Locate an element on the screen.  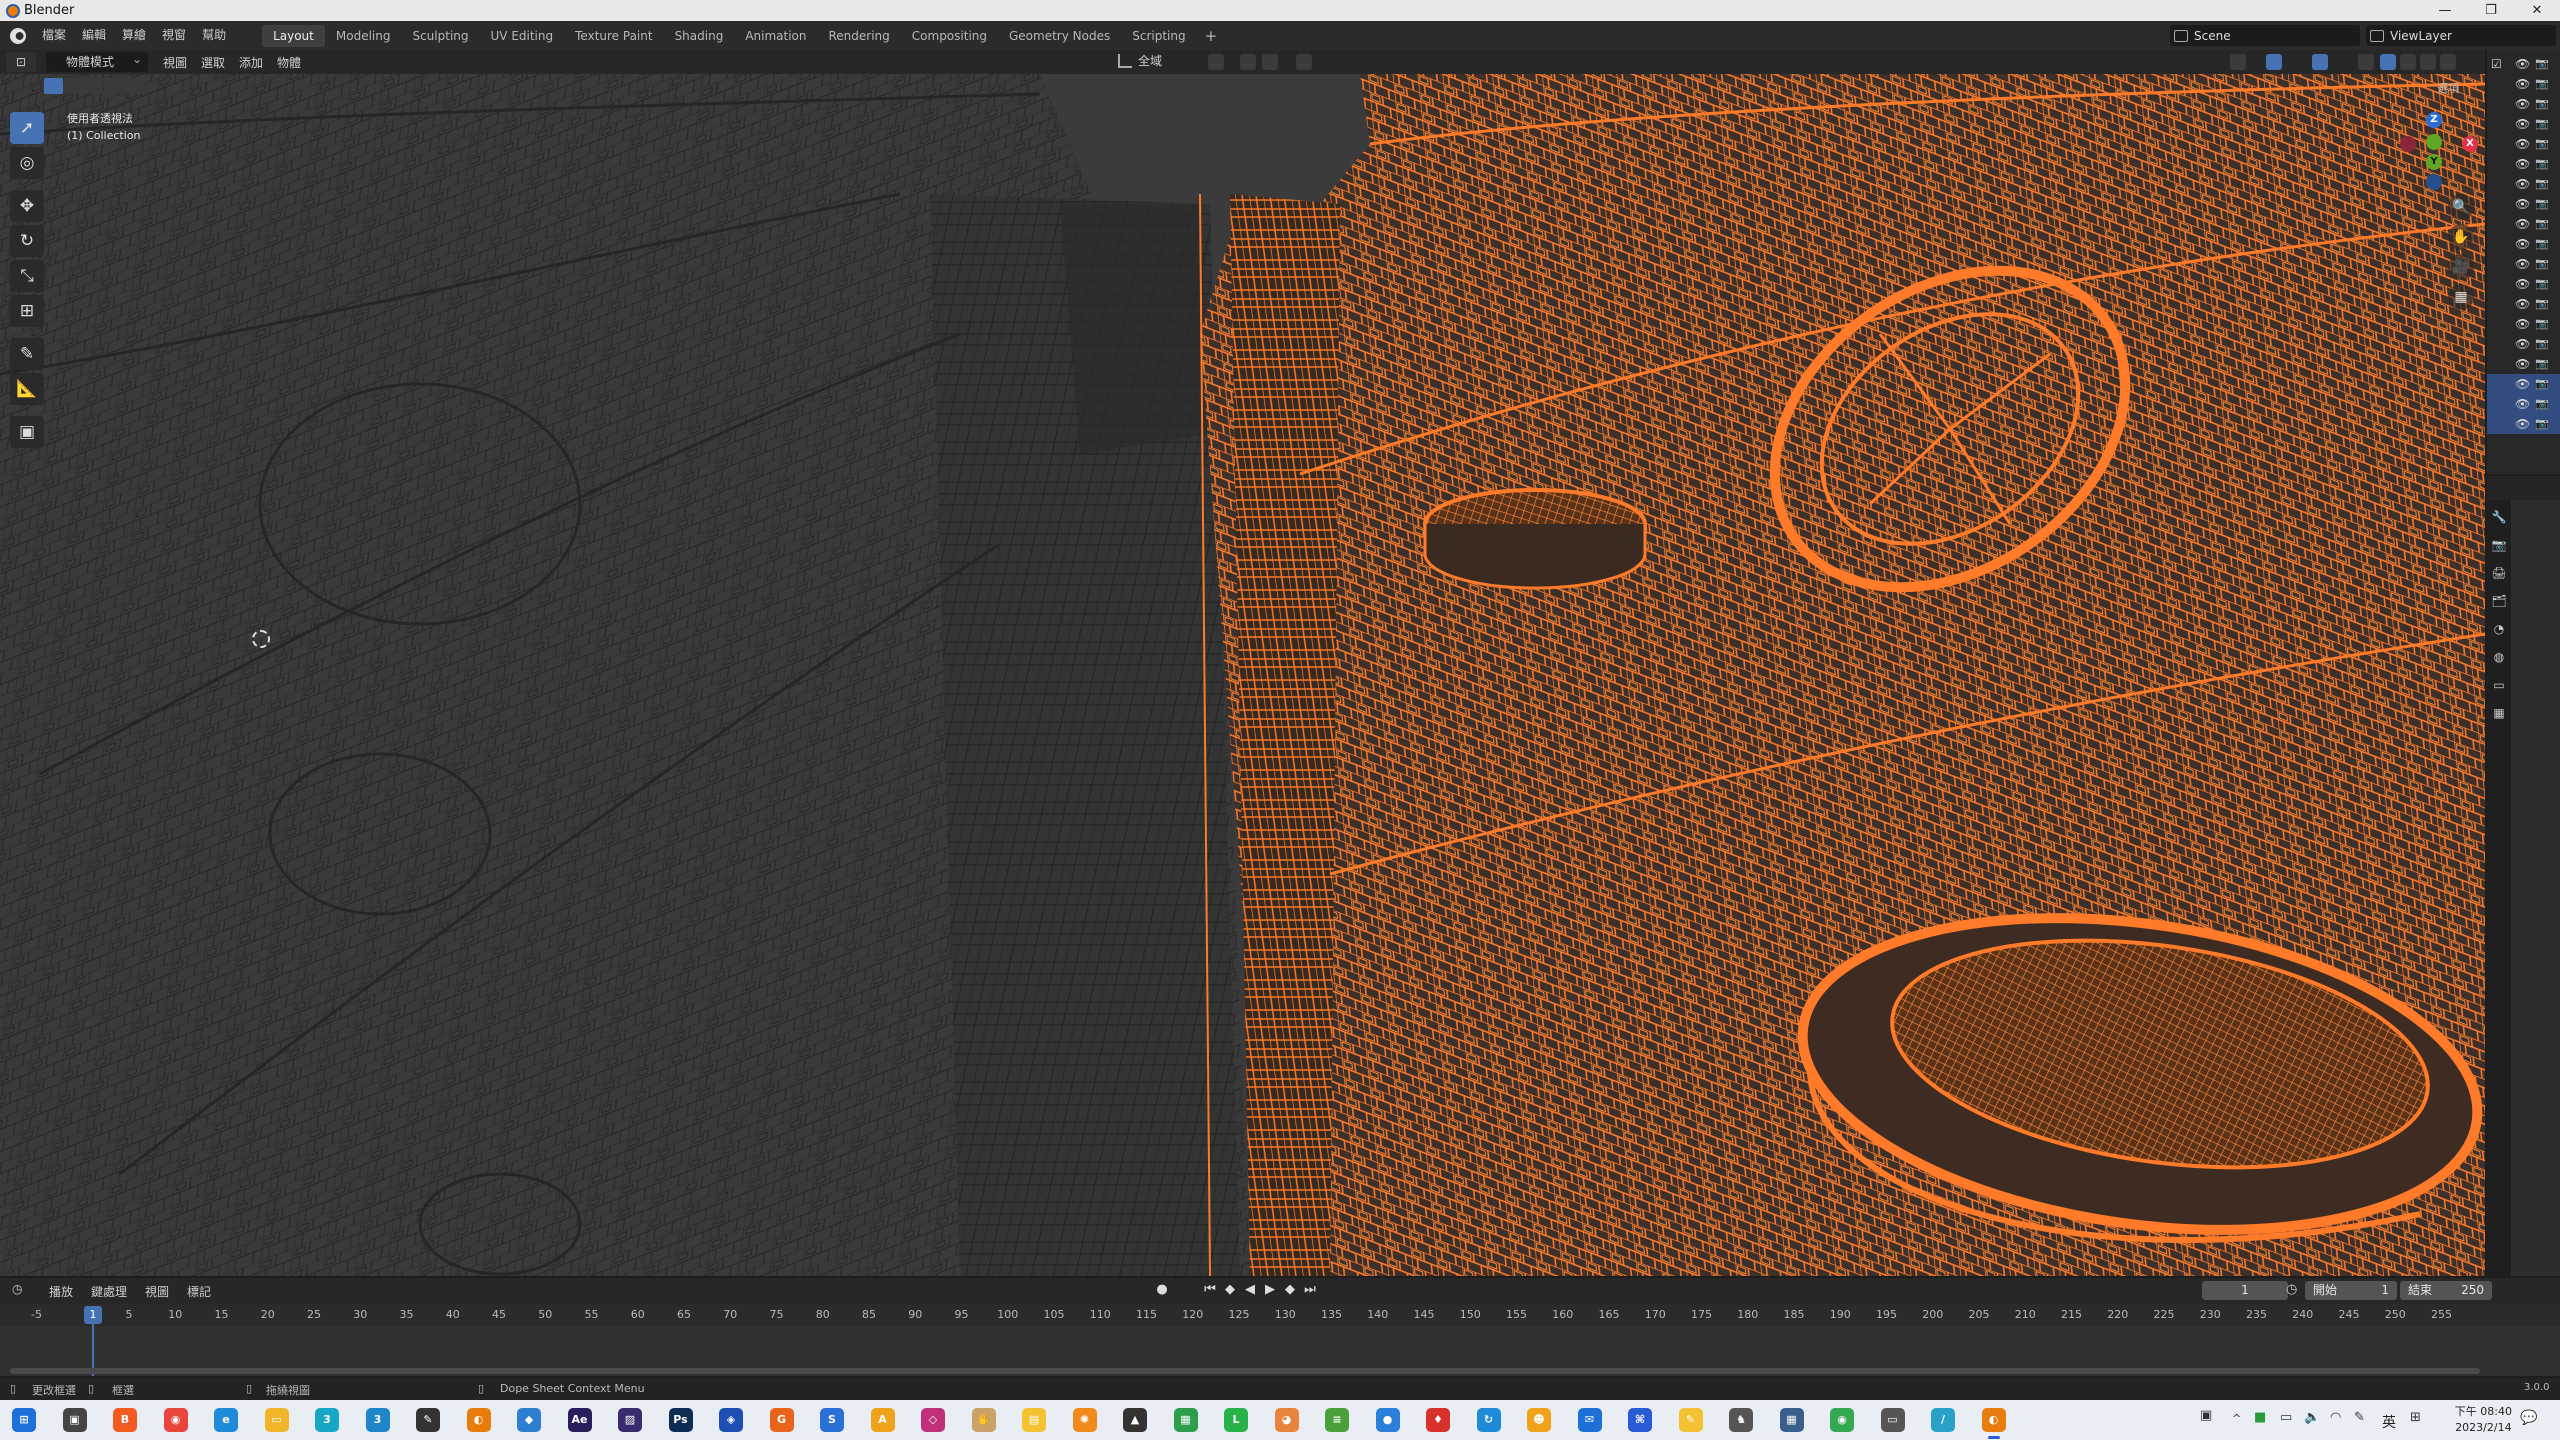
tab-sculpting: Sculpting is located at coordinates (440, 36).